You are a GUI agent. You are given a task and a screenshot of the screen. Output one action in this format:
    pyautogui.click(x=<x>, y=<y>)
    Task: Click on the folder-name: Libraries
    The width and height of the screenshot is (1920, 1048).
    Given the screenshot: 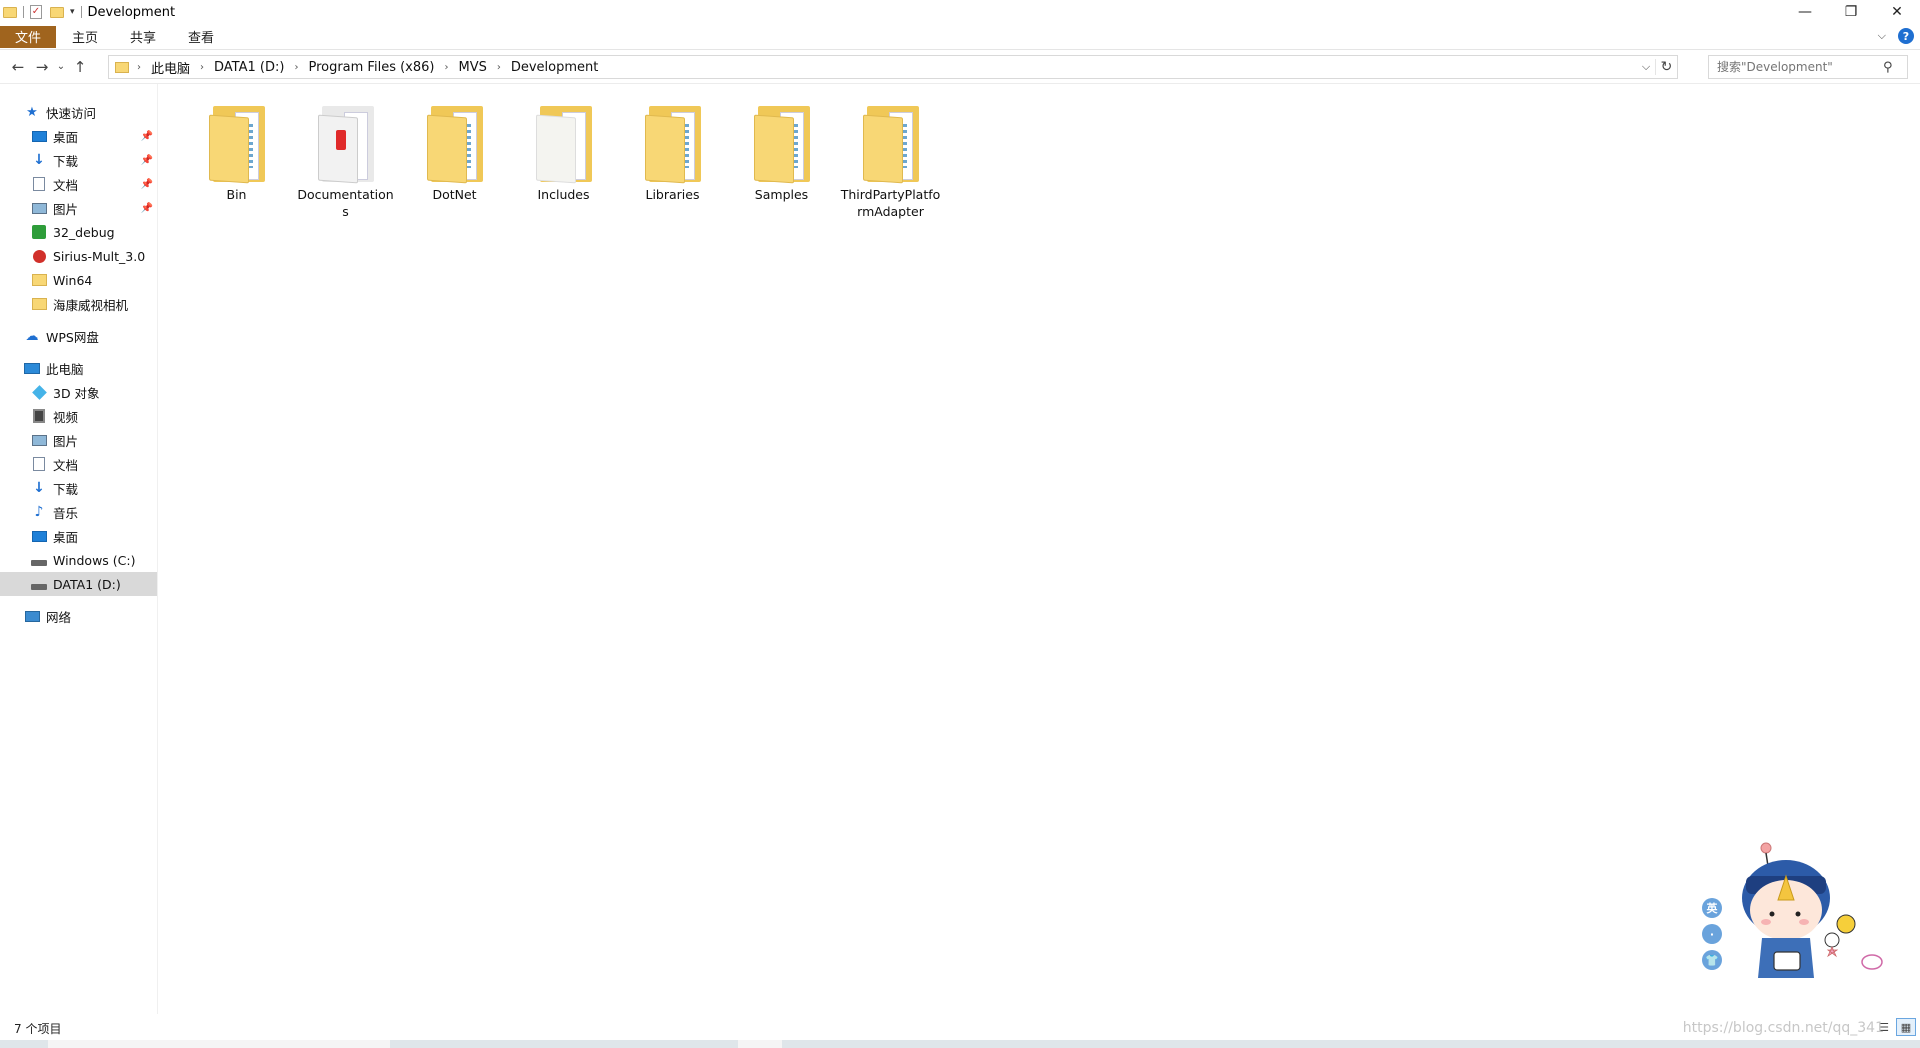 What is the action you would take?
    pyautogui.click(x=672, y=194)
    